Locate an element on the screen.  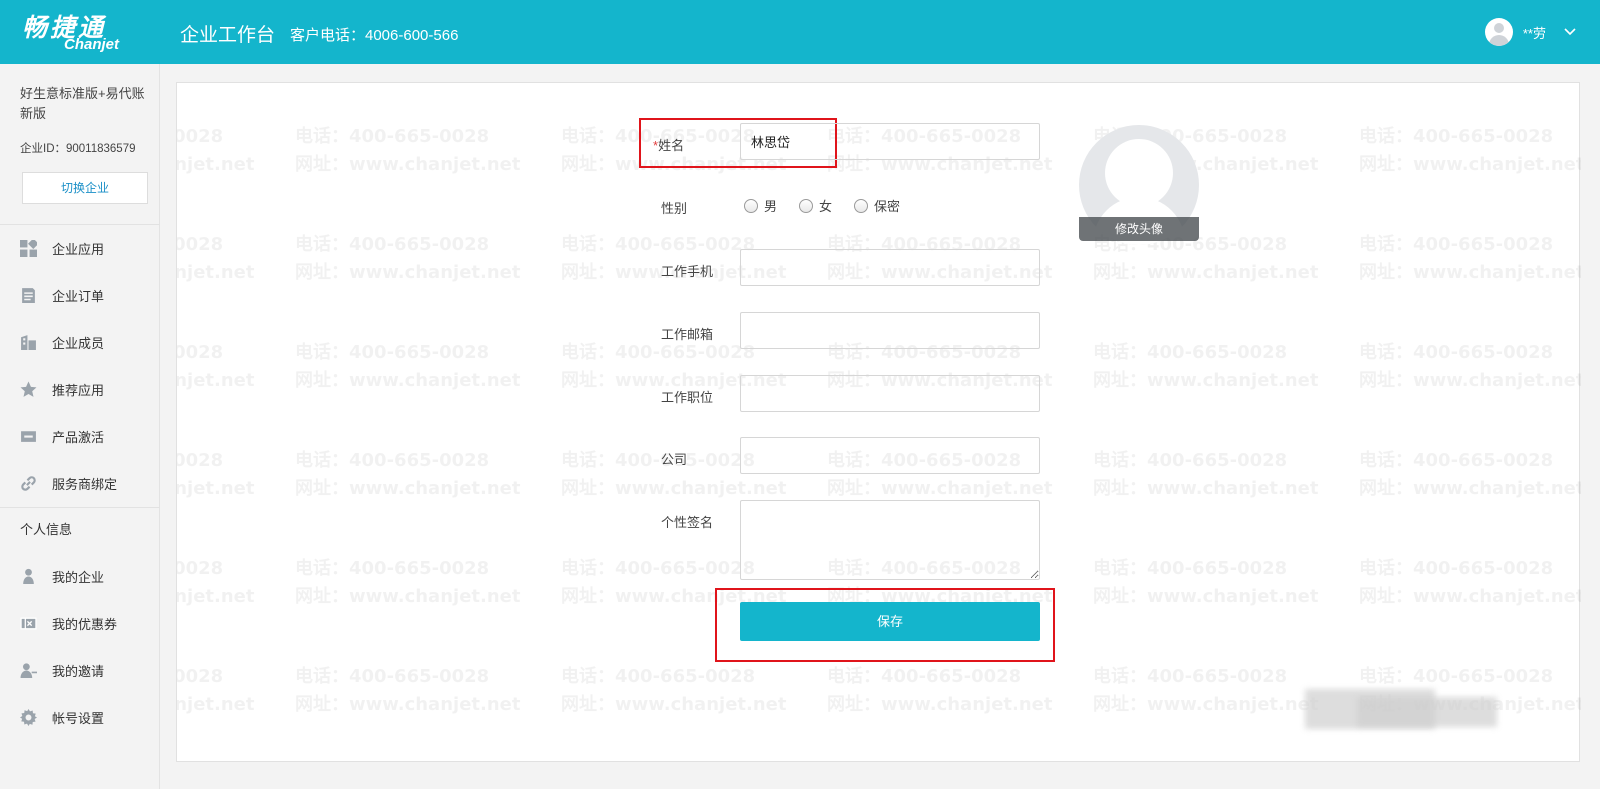
sidebar-item-label: 推荐应用 is located at coordinates (78, 390).